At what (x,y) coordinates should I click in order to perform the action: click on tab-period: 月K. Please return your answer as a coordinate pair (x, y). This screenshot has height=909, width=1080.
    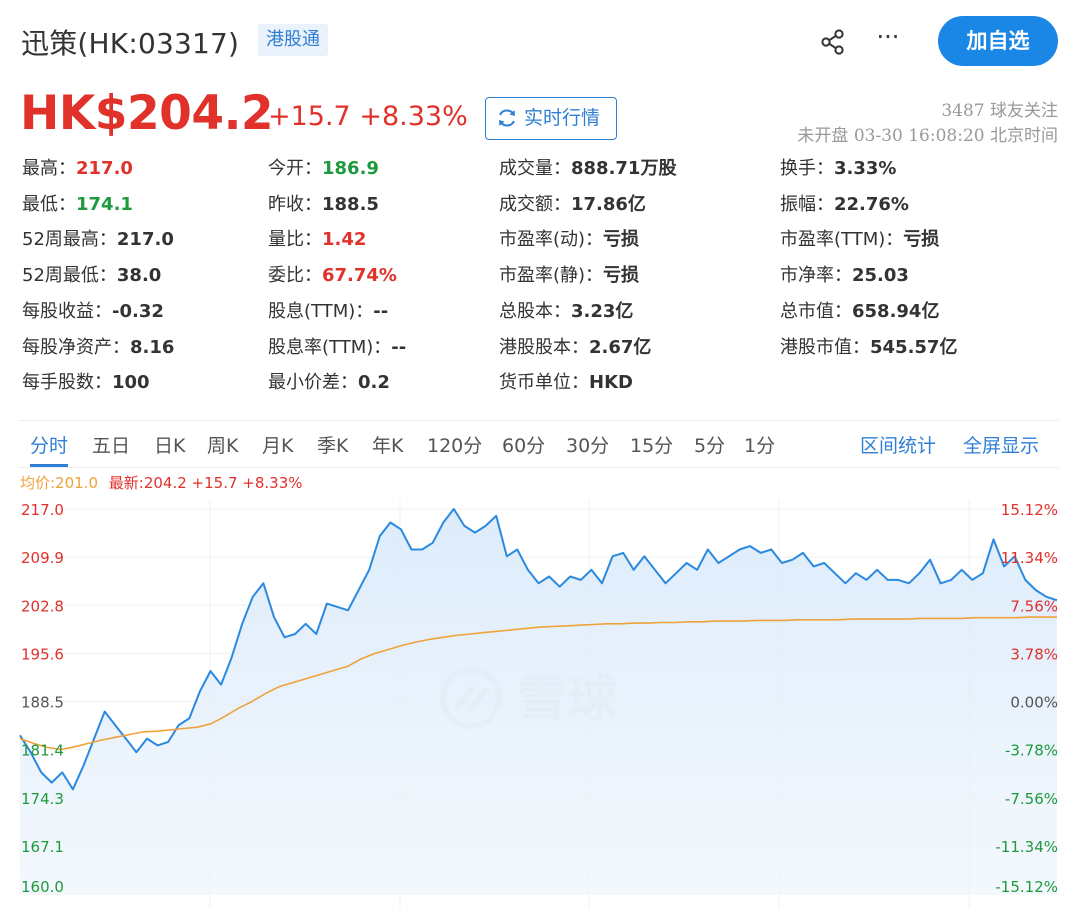
    Looking at the image, I should click on (277, 444).